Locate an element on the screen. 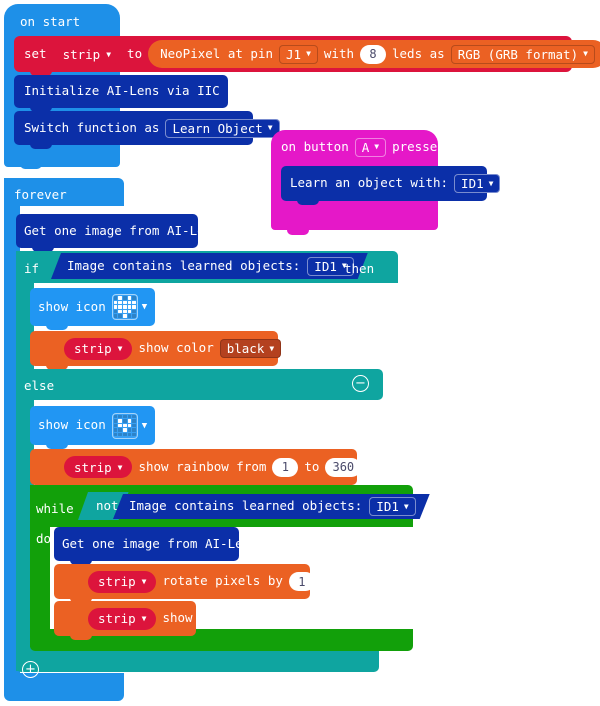  show-icon-1-bottom-notch is located at coordinates (57, 327).